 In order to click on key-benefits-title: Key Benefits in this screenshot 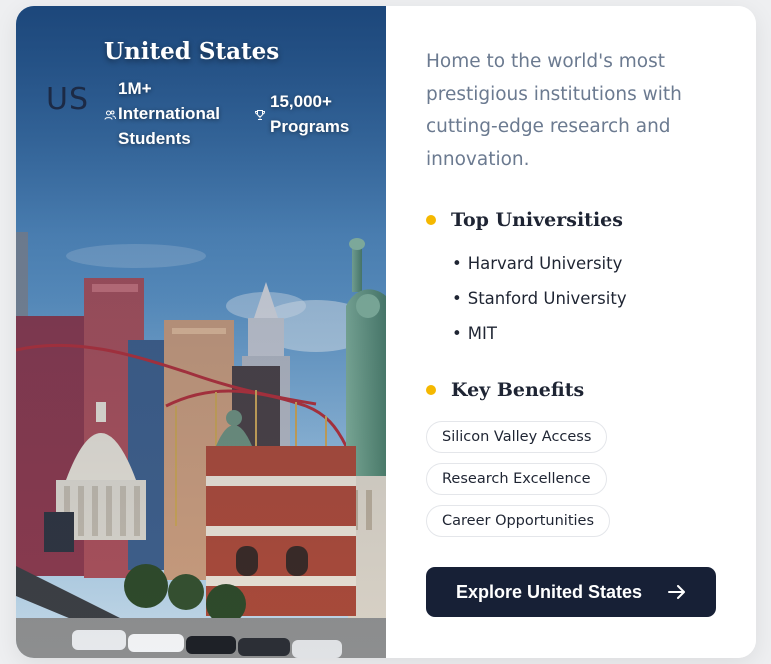, I will do `click(518, 390)`.